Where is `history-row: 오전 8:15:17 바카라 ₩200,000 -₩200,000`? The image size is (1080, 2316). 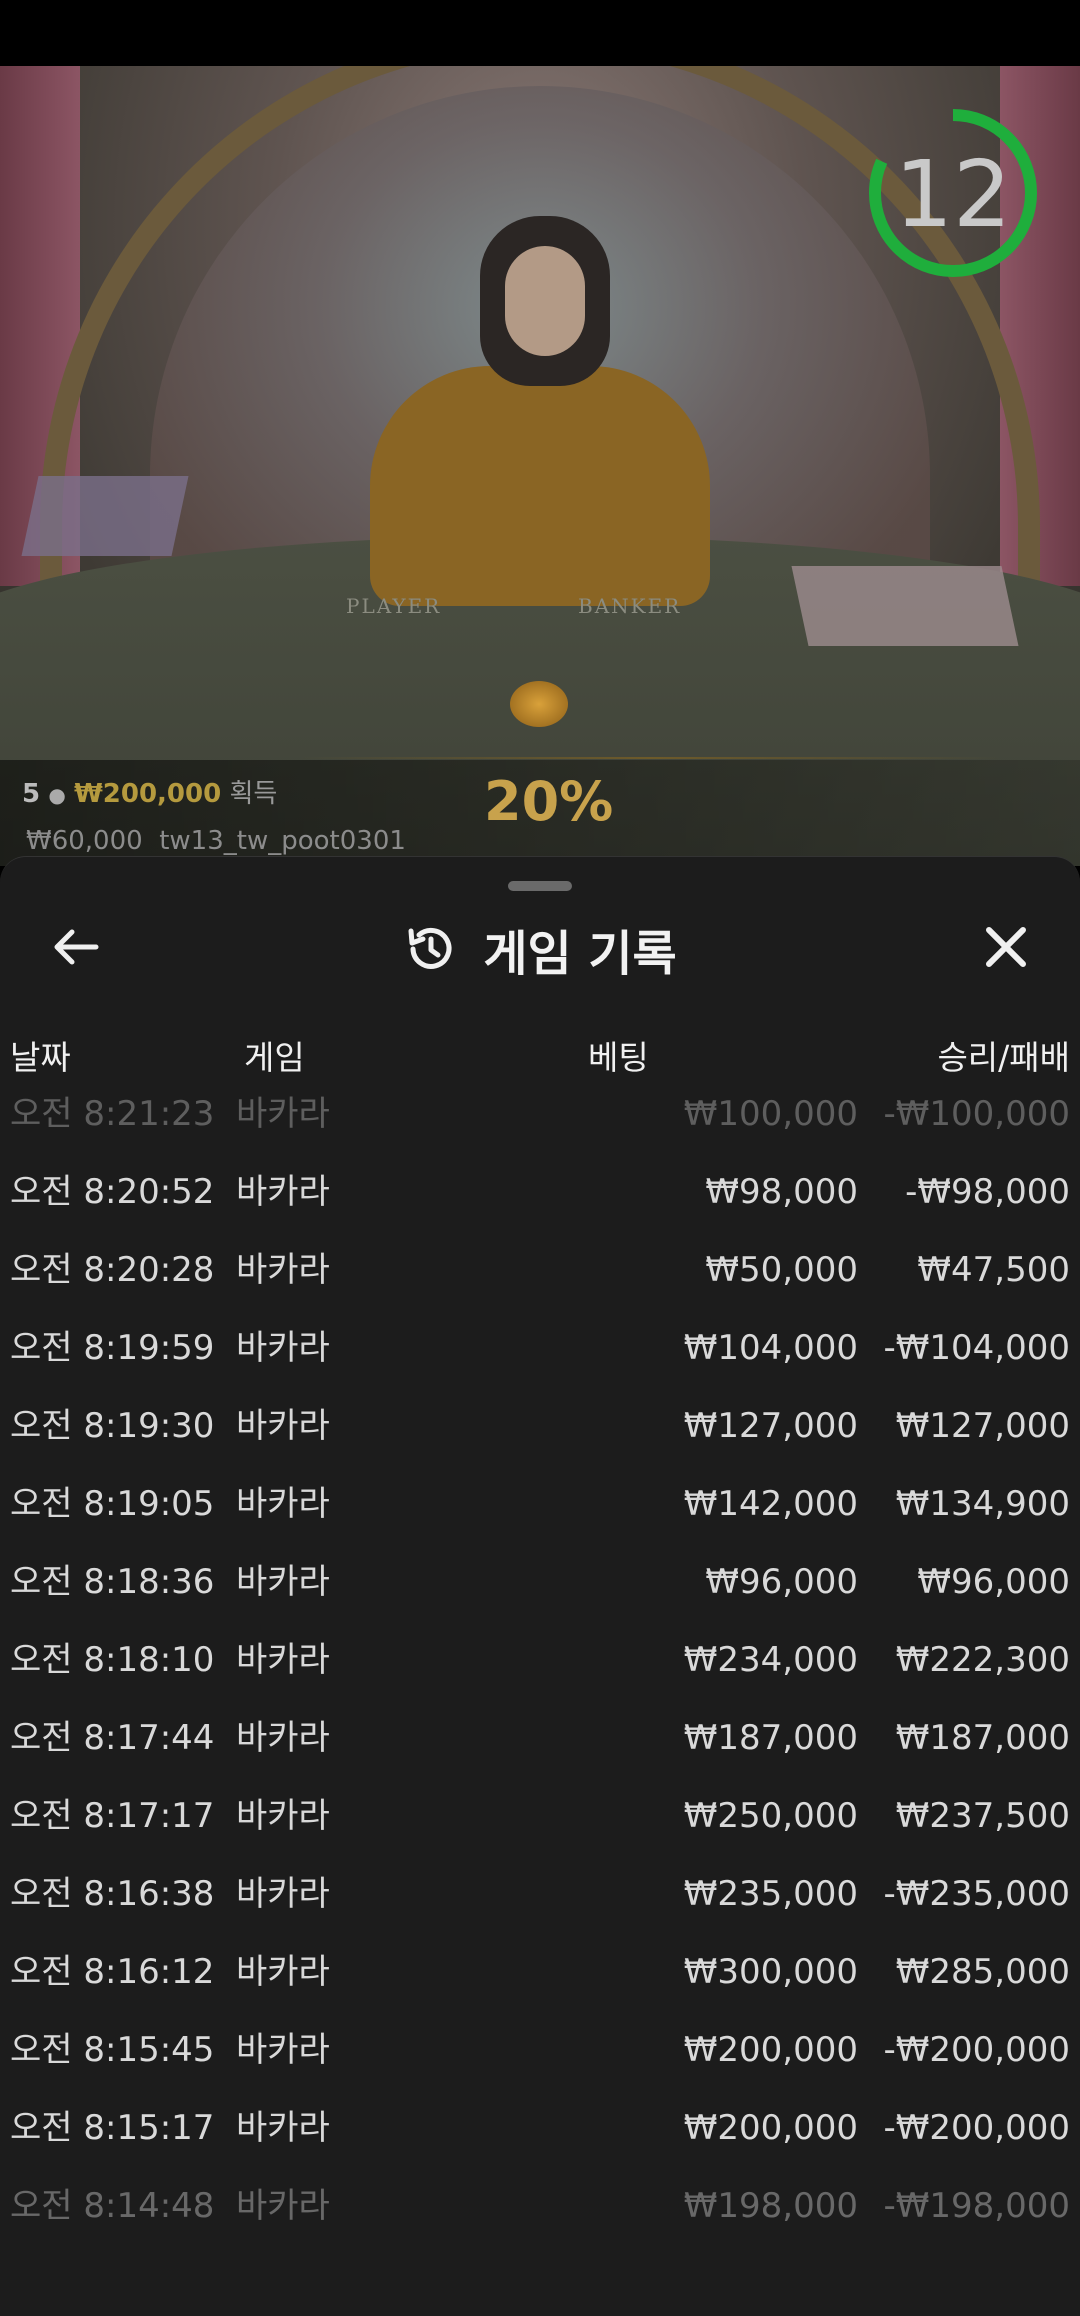 history-row: 오전 8:15:17 바카라 ₩200,000 -₩200,000 is located at coordinates (540, 2128).